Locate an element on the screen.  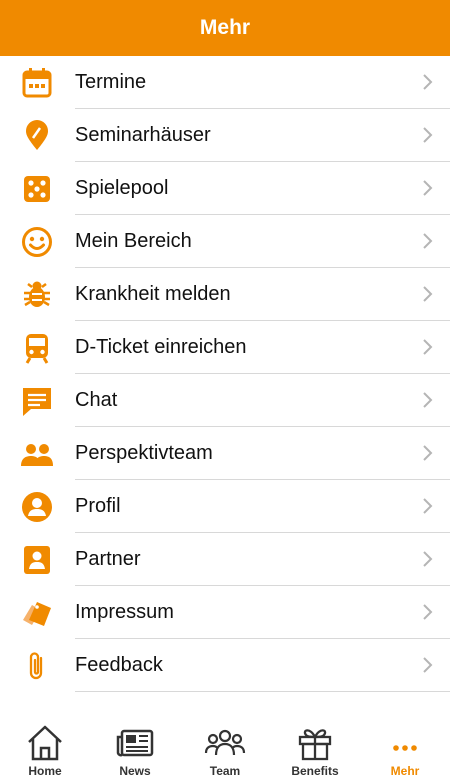
bottom-tab-bar: Home News Team Benefits Mehr is located at coordinates (225, 747).